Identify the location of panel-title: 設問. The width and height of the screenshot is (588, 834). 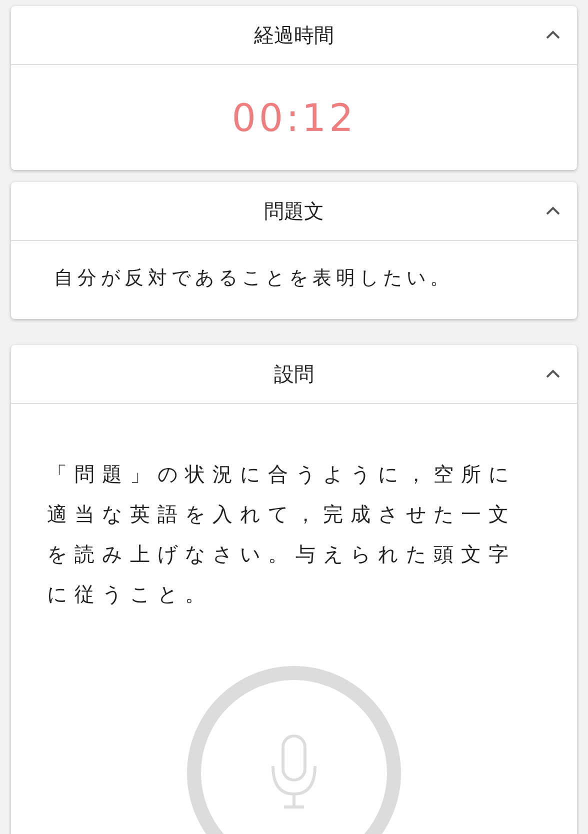
(294, 374).